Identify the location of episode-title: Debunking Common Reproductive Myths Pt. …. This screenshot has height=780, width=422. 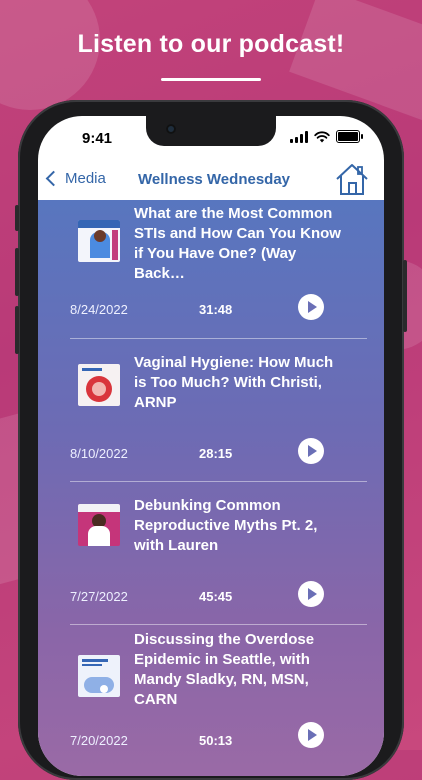
(226, 525).